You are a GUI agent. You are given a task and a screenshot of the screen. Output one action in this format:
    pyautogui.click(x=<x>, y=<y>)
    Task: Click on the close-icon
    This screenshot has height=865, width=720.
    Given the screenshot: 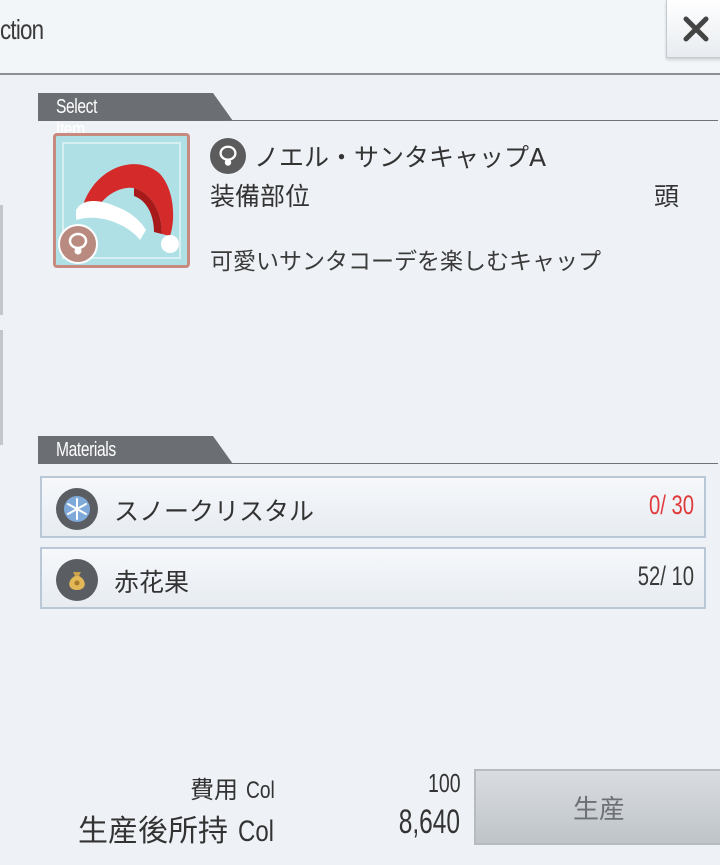 What is the action you would take?
    pyautogui.click(x=696, y=28)
    